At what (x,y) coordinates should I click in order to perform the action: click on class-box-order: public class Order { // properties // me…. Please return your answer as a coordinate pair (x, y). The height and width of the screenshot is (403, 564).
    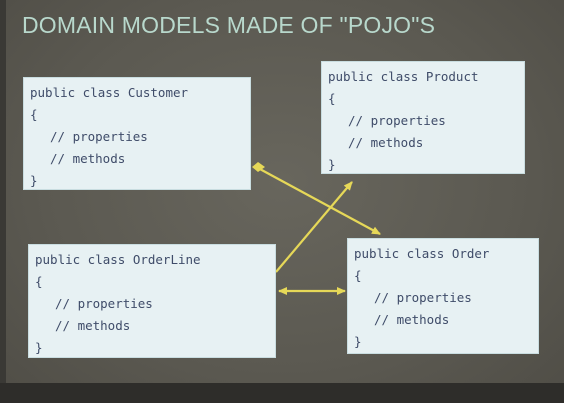
    Looking at the image, I should click on (443, 296).